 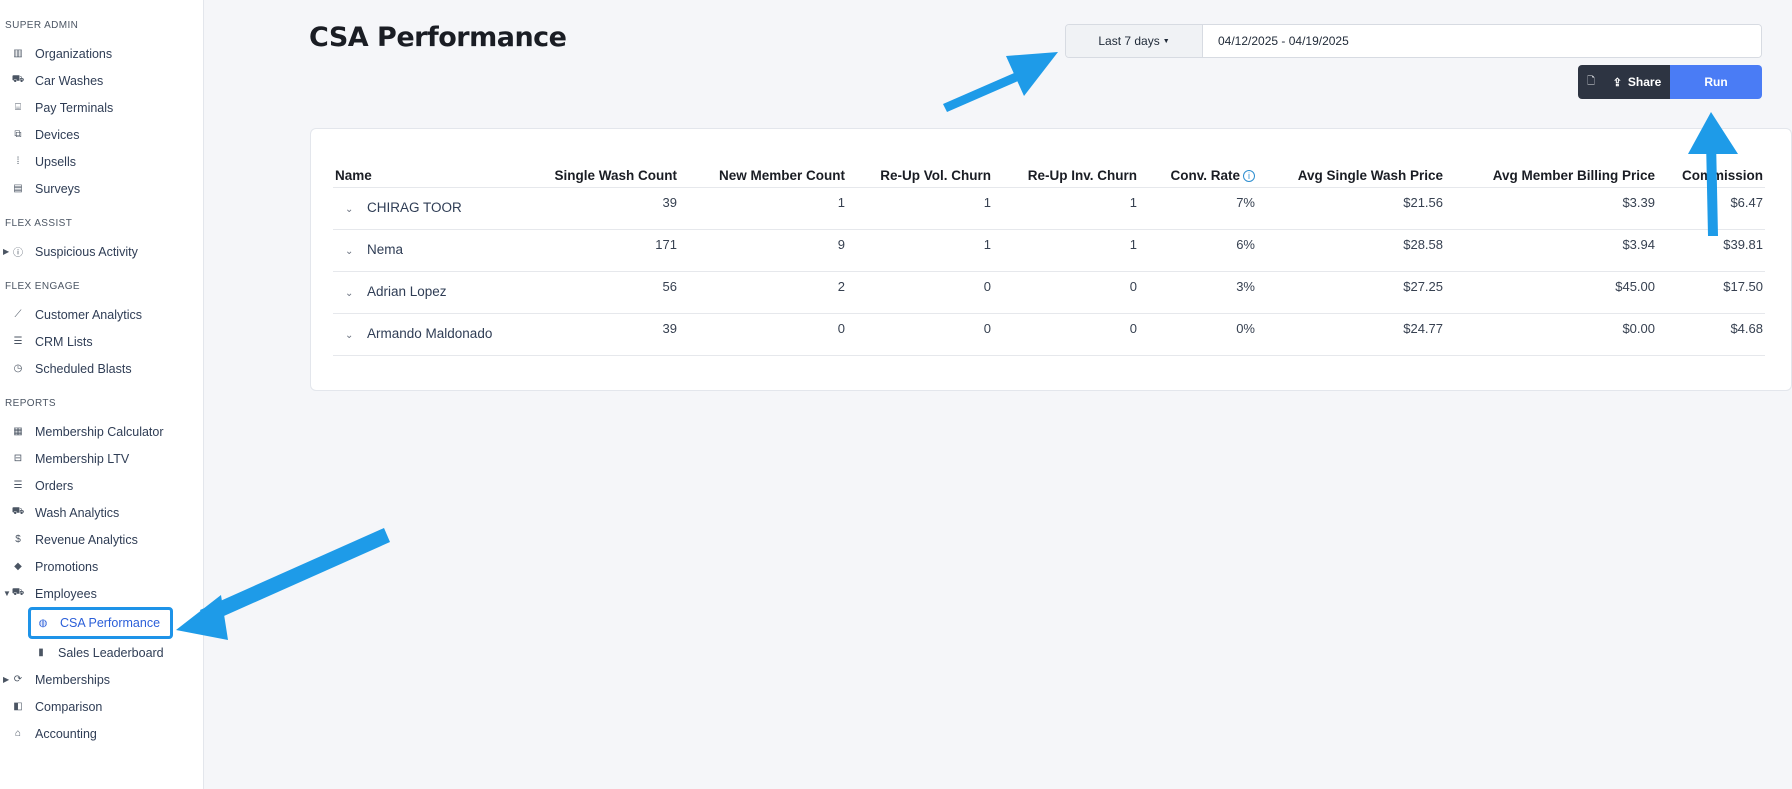 I want to click on sidebar-item-csa-performance: ◍ CSA Performance, so click(x=100, y=623).